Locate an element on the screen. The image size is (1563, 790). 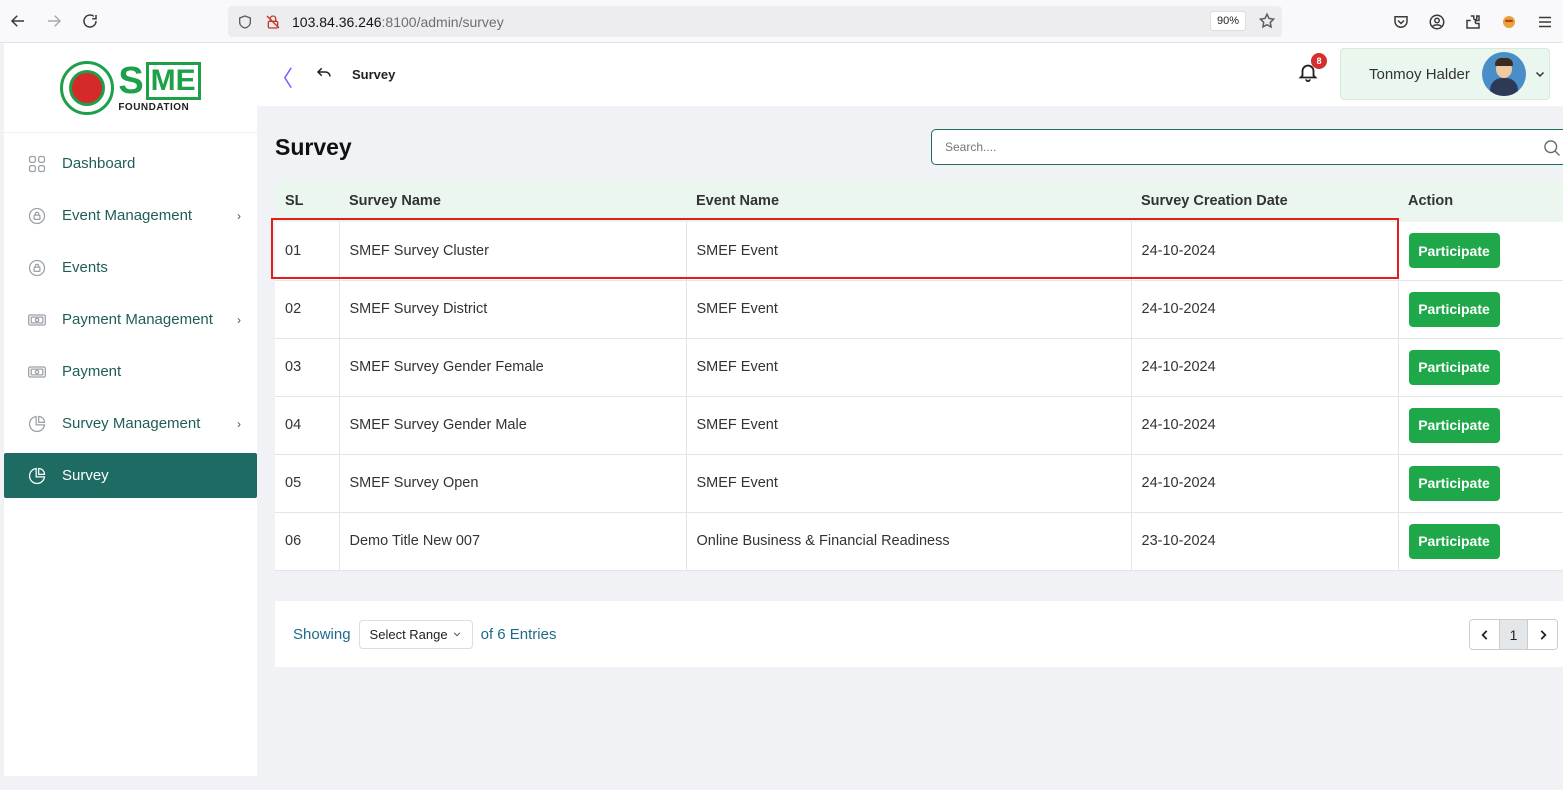
back-arrow-icon is located at coordinates (18, 21).